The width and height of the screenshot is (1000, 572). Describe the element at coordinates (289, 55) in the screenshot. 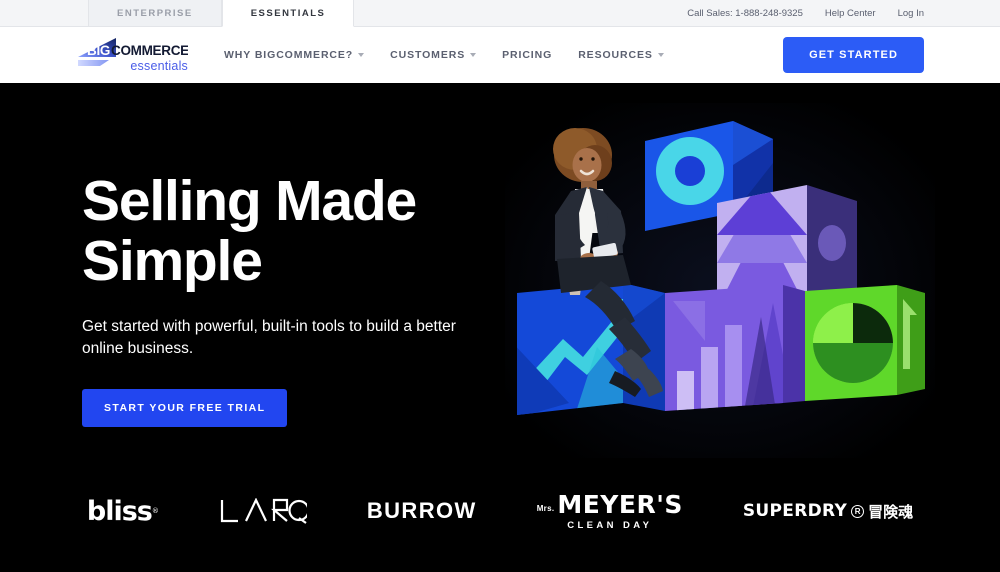

I see `nav-item-why-bigcommerce-label: WHY BIGCOMMERCE?` at that location.